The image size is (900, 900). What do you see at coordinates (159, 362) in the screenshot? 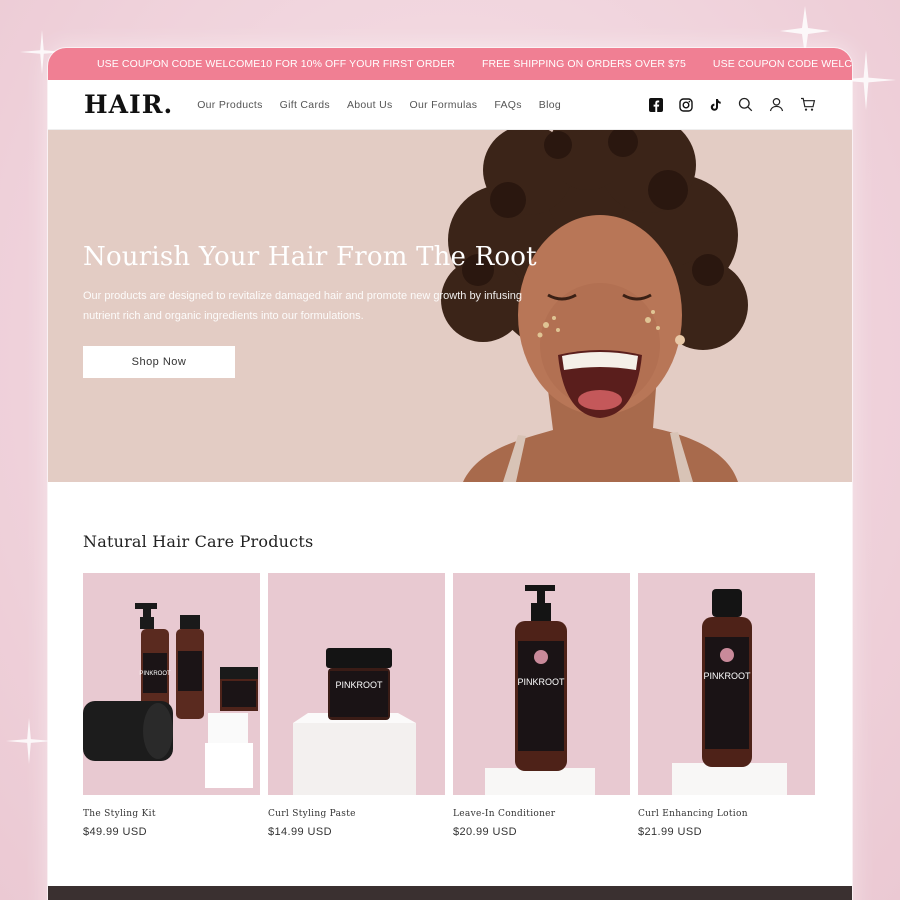
I see `shop-now-button: Shop Now` at bounding box center [159, 362].